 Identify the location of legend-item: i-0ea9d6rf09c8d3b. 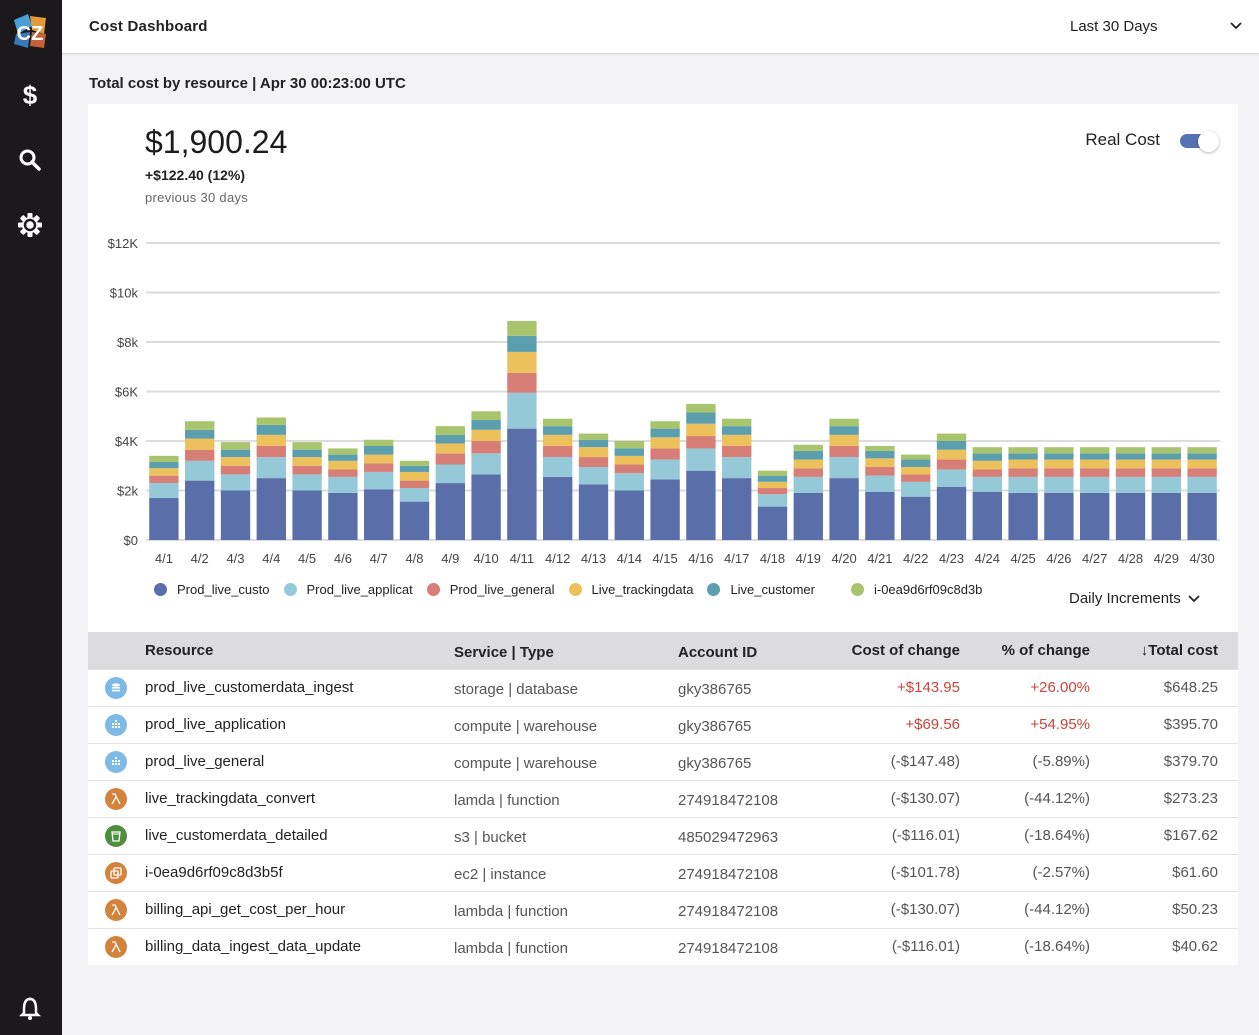
(916, 589).